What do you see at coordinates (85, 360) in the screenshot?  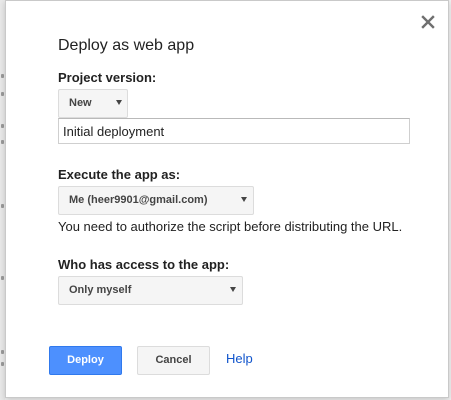 I see `deploy-button: Deploy` at bounding box center [85, 360].